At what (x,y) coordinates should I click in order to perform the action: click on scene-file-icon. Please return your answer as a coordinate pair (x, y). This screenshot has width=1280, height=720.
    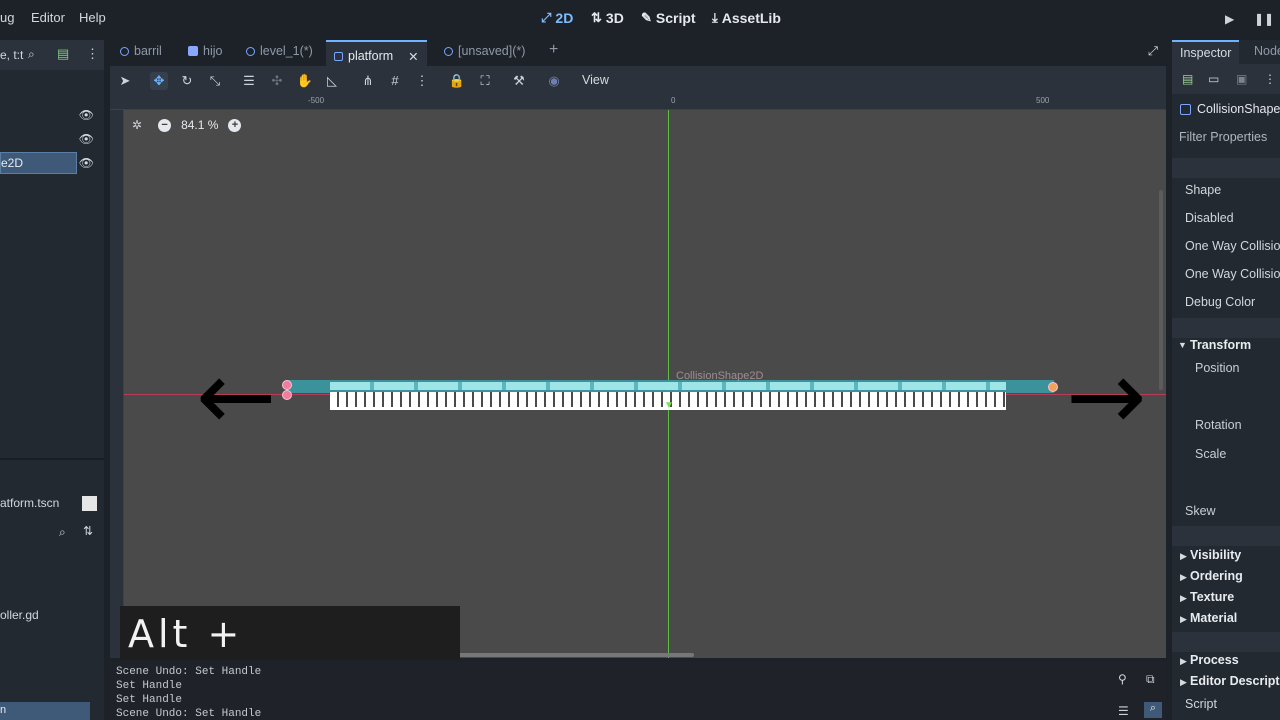
    Looking at the image, I should click on (89, 503).